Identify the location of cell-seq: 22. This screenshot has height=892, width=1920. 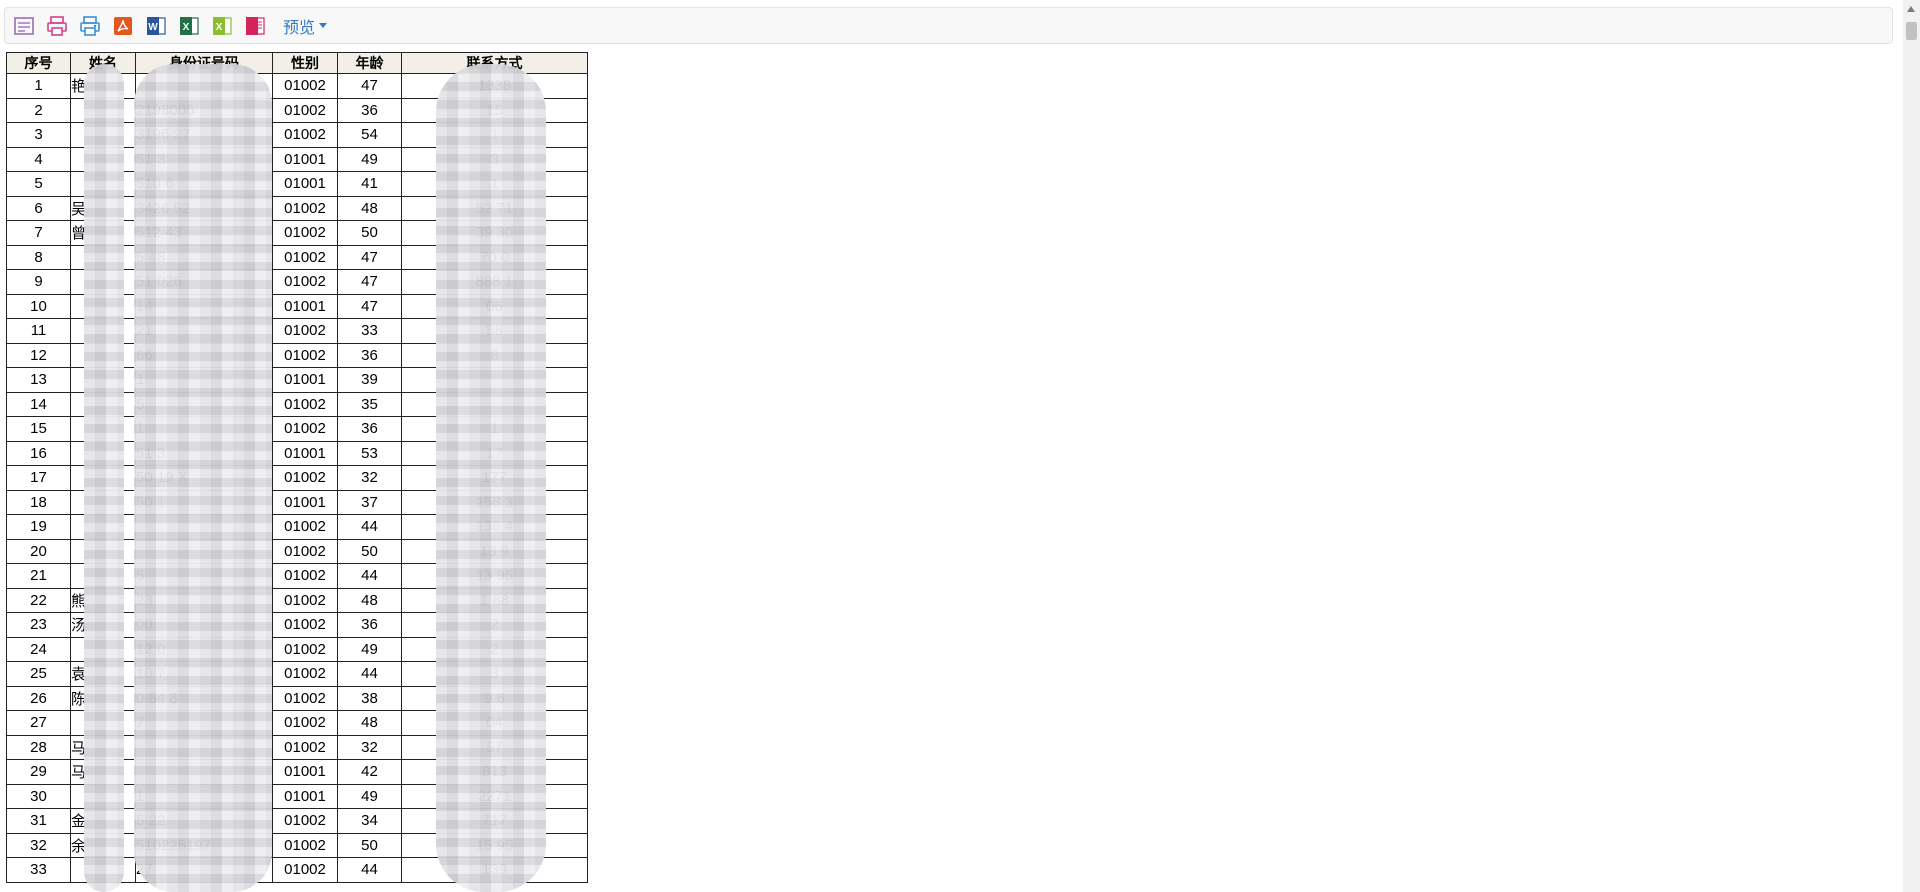
(38, 600).